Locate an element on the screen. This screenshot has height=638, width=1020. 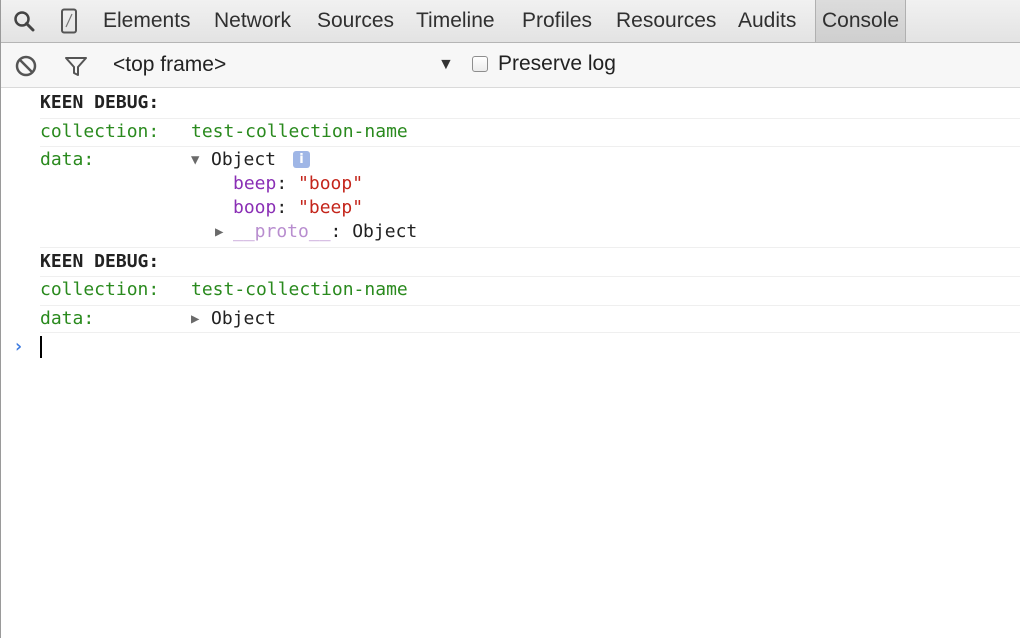
object-property: beep: "boop" is located at coordinates (298, 183).